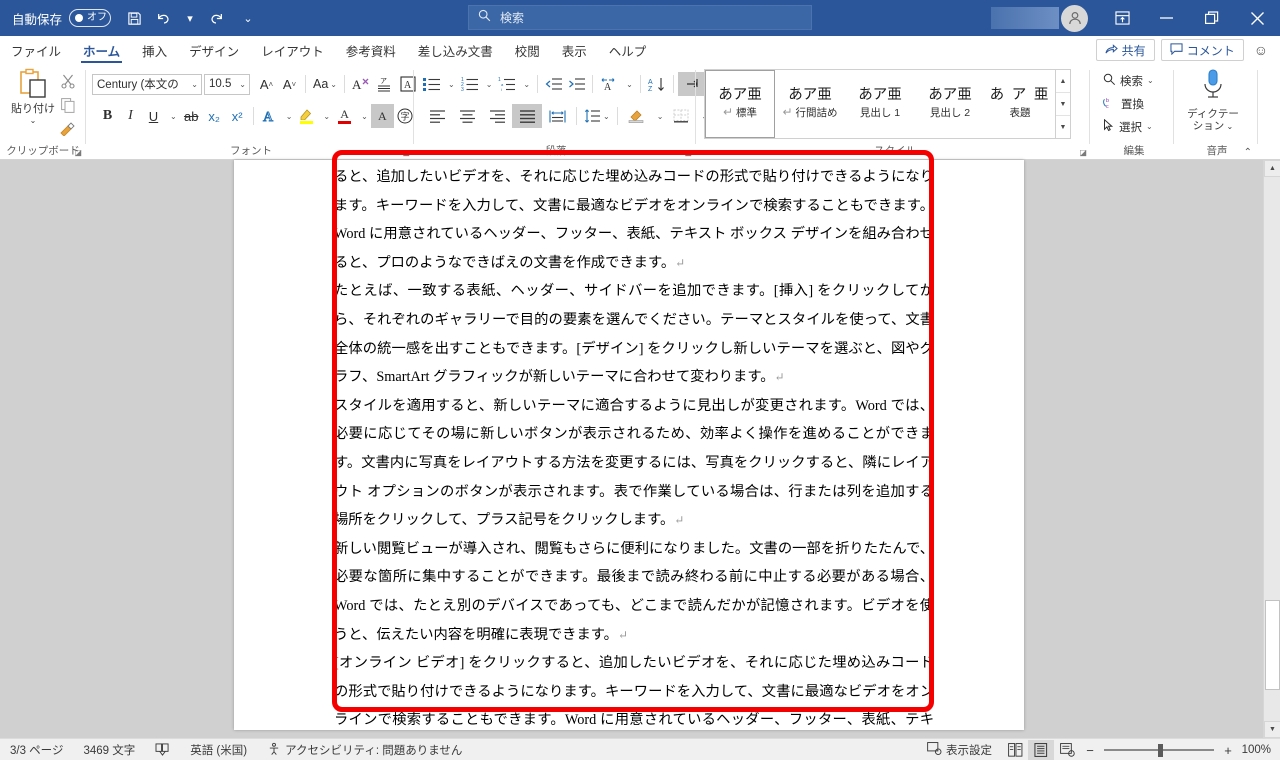  What do you see at coordinates (344, 116) in the screenshot?
I see `font-color-icon: A` at bounding box center [344, 116].